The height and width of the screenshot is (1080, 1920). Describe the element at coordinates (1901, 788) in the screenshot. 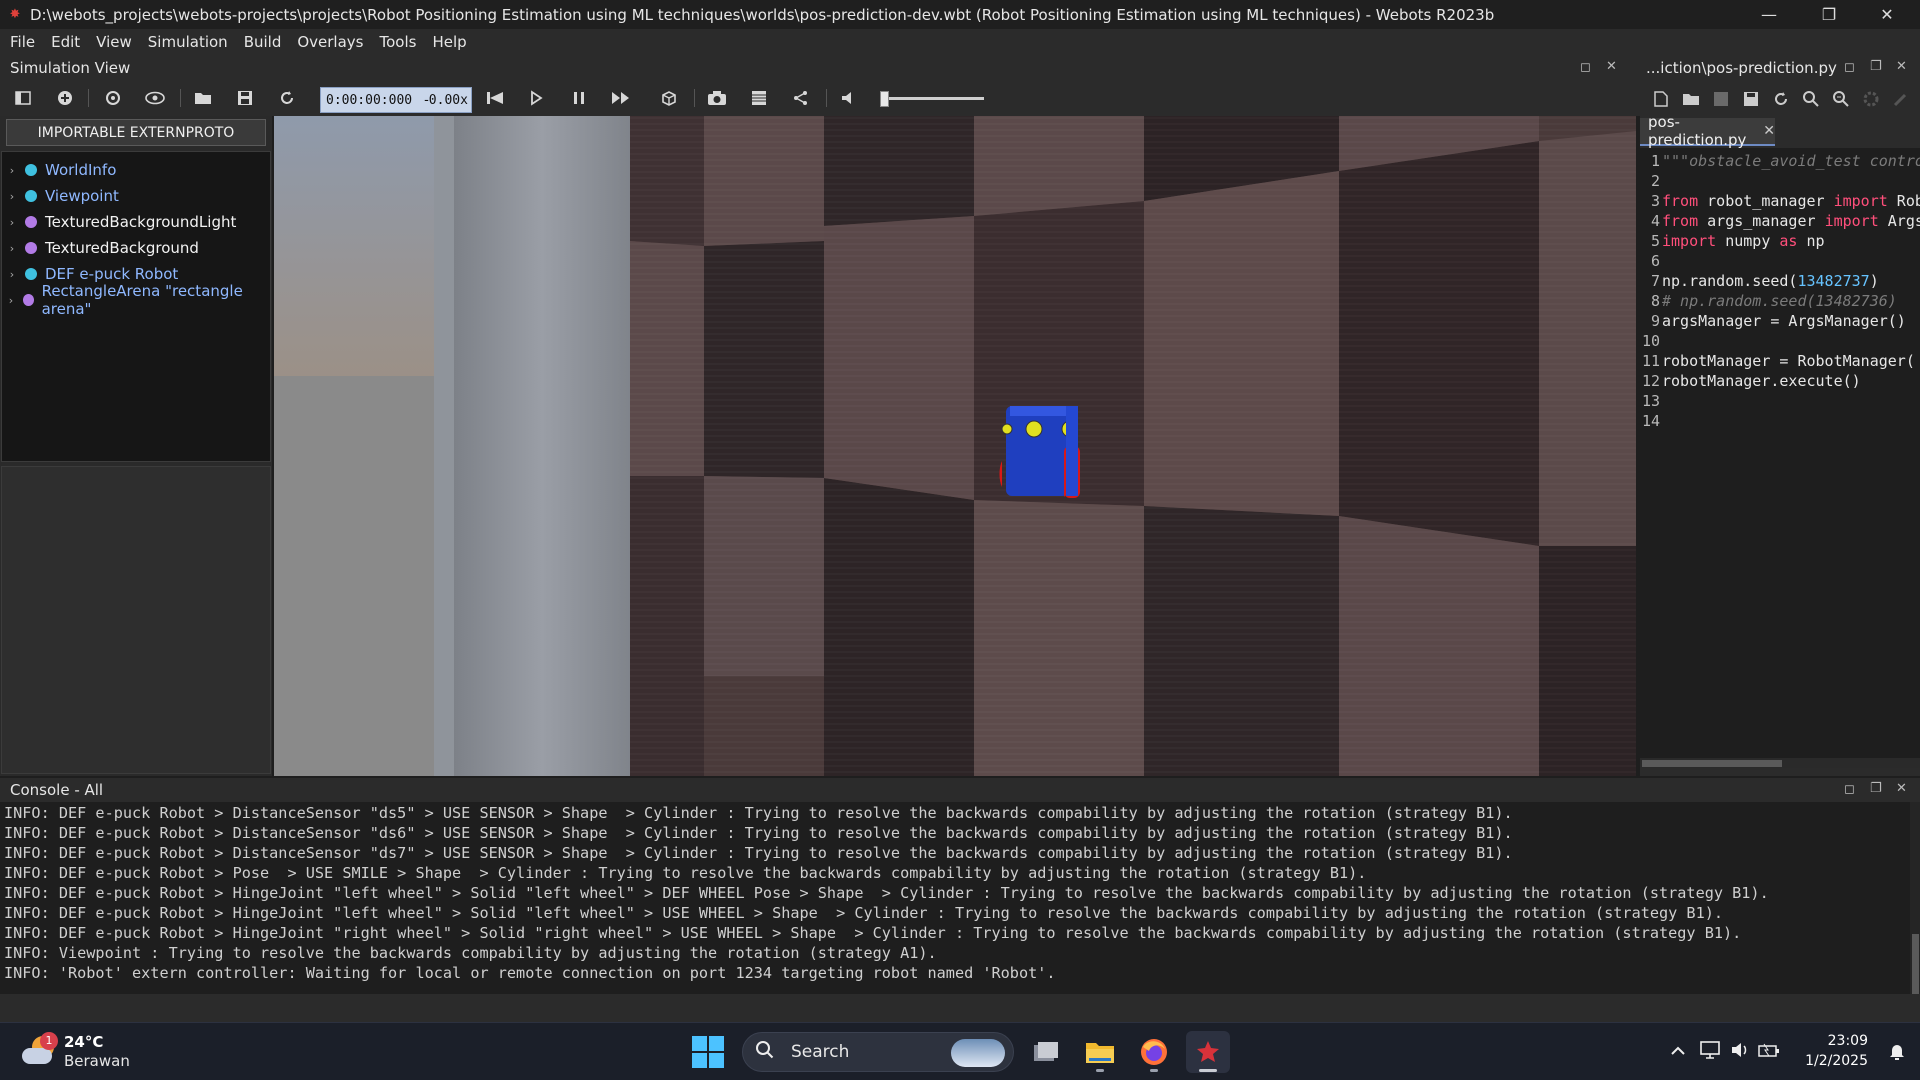

I see `console-close-icon: ✕` at that location.